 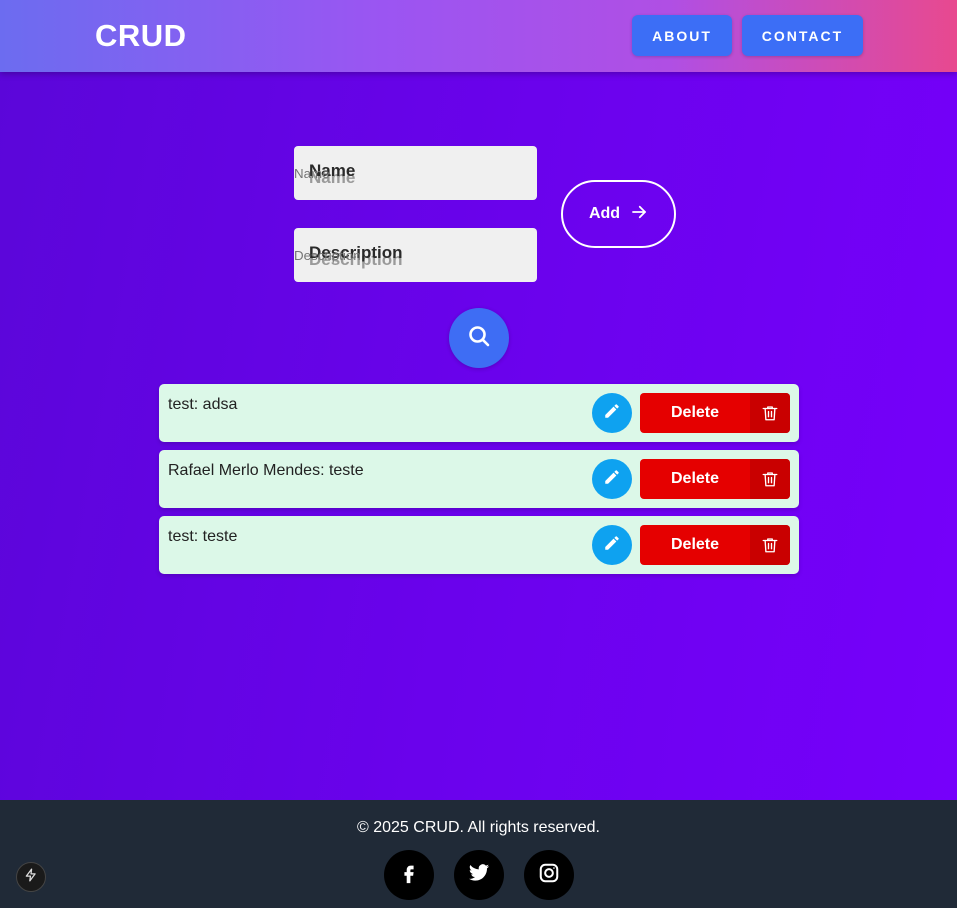 I want to click on contact-button: CONTACT, so click(x=802, y=35).